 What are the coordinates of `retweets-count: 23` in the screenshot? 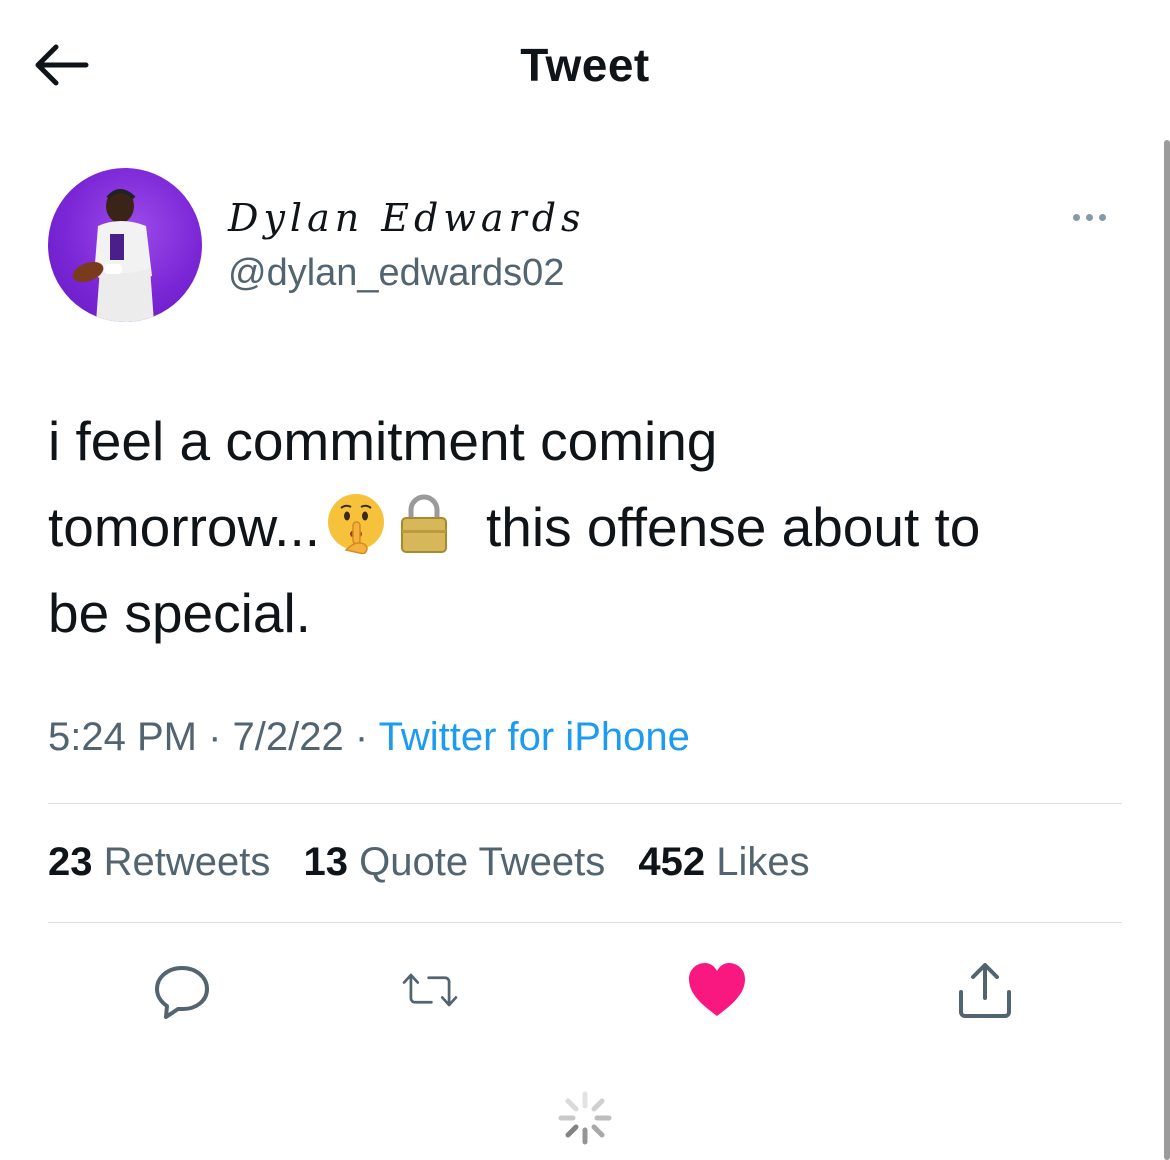 It's located at (70, 862).